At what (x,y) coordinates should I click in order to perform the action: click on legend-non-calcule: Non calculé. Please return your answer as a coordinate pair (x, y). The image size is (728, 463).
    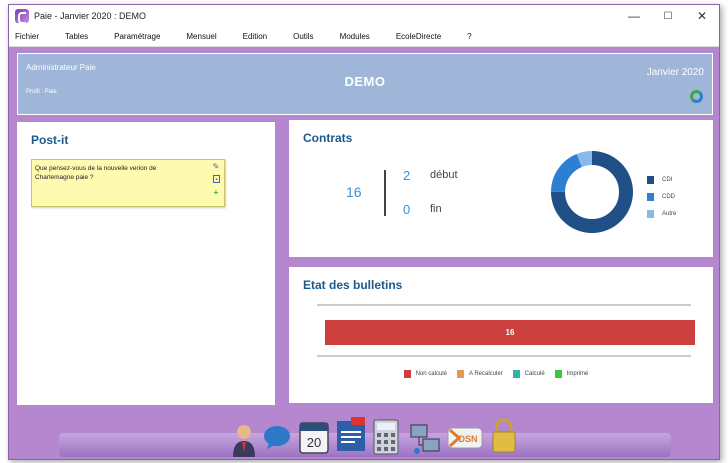
    Looking at the image, I should click on (425, 374).